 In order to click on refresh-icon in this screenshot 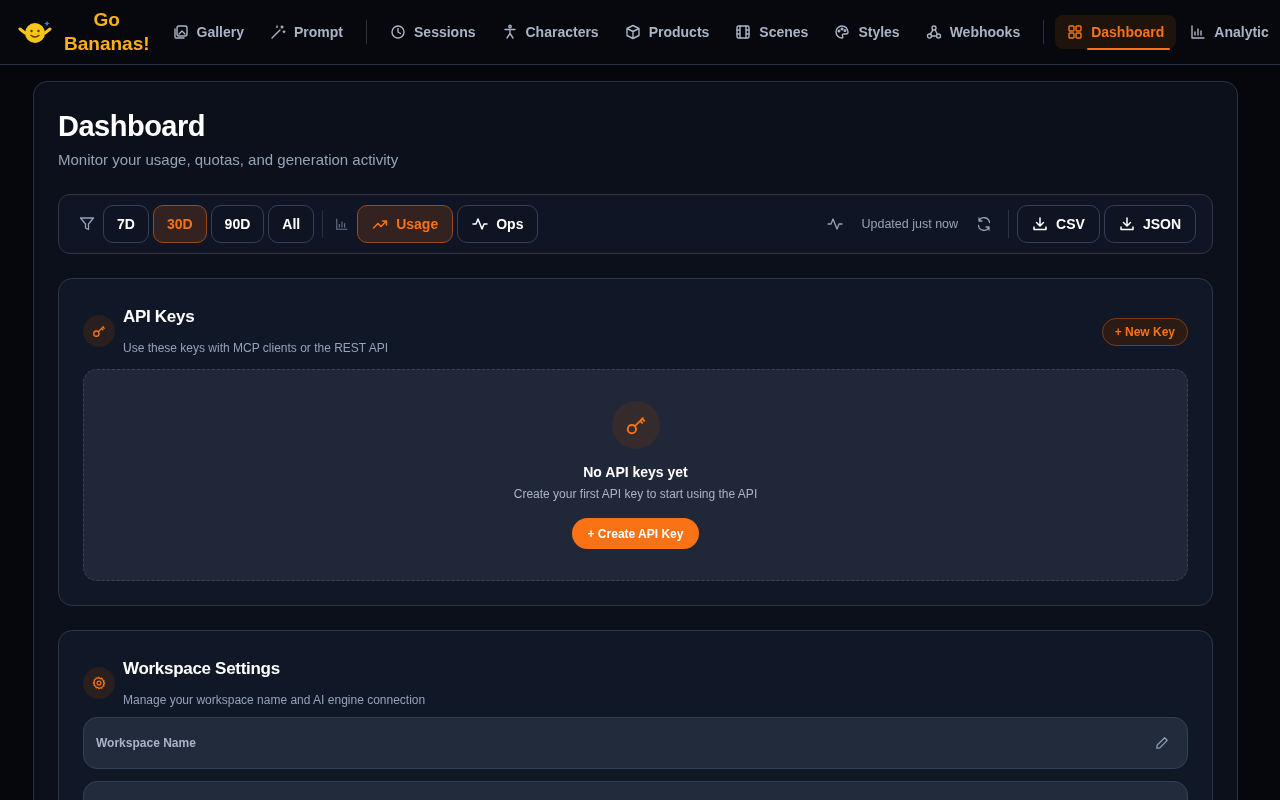, I will do `click(984, 224)`.